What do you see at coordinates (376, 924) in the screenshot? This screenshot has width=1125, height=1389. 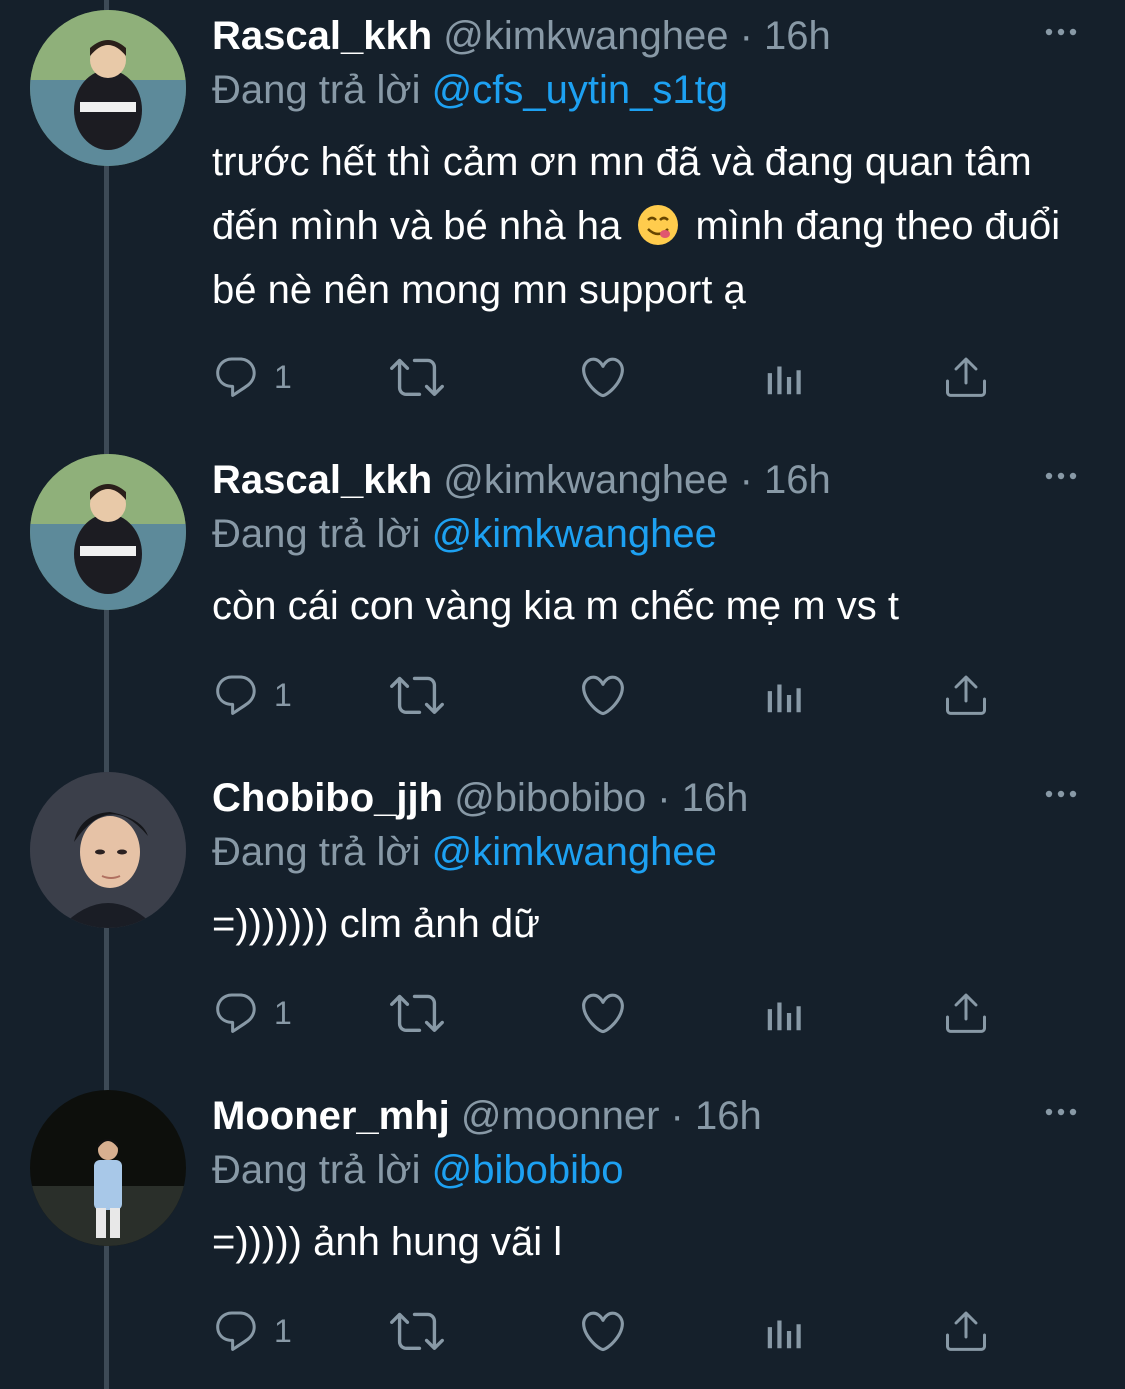 I see `tweet-text: =))))))) clm ảnh dữ` at bounding box center [376, 924].